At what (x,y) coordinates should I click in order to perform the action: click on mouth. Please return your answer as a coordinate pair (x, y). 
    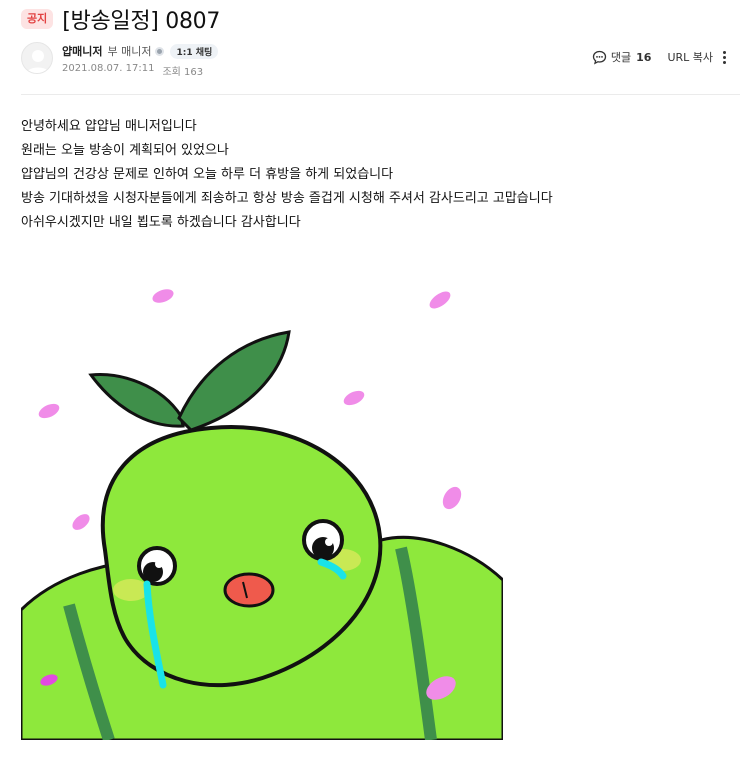
    Looking at the image, I should click on (249, 590).